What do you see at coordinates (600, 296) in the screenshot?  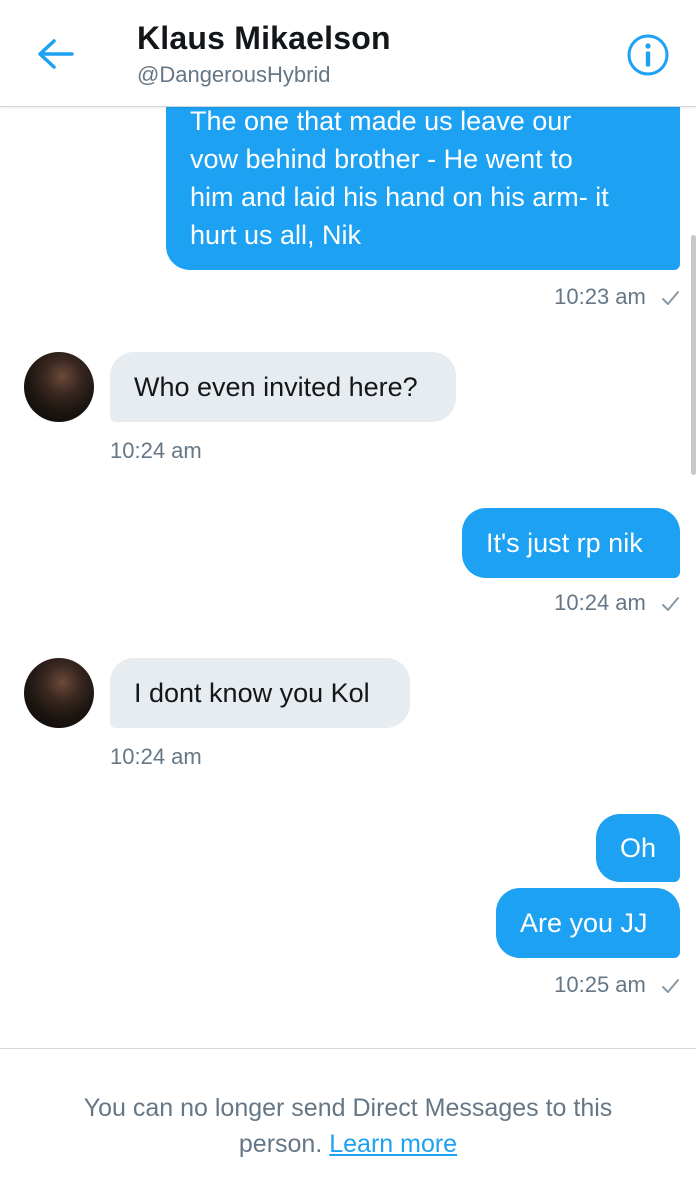 I see `timestamp-text: 10:23 am` at bounding box center [600, 296].